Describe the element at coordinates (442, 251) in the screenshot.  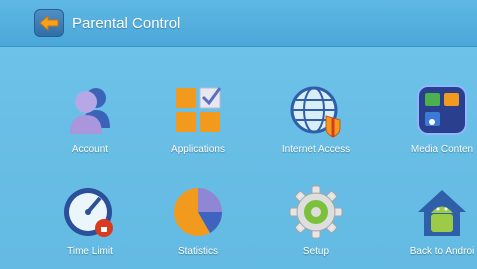
I see `back-to-android-label: Back to Androi` at that location.